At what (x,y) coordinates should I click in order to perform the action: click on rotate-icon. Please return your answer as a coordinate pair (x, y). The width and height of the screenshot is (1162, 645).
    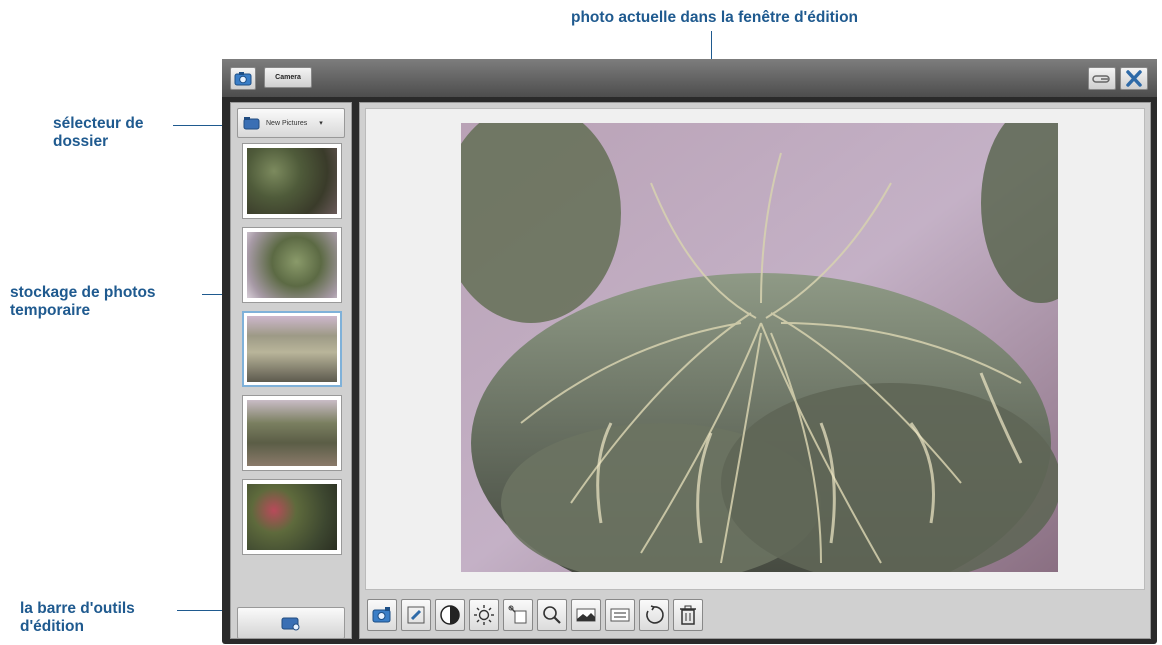
    Looking at the image, I should click on (655, 614).